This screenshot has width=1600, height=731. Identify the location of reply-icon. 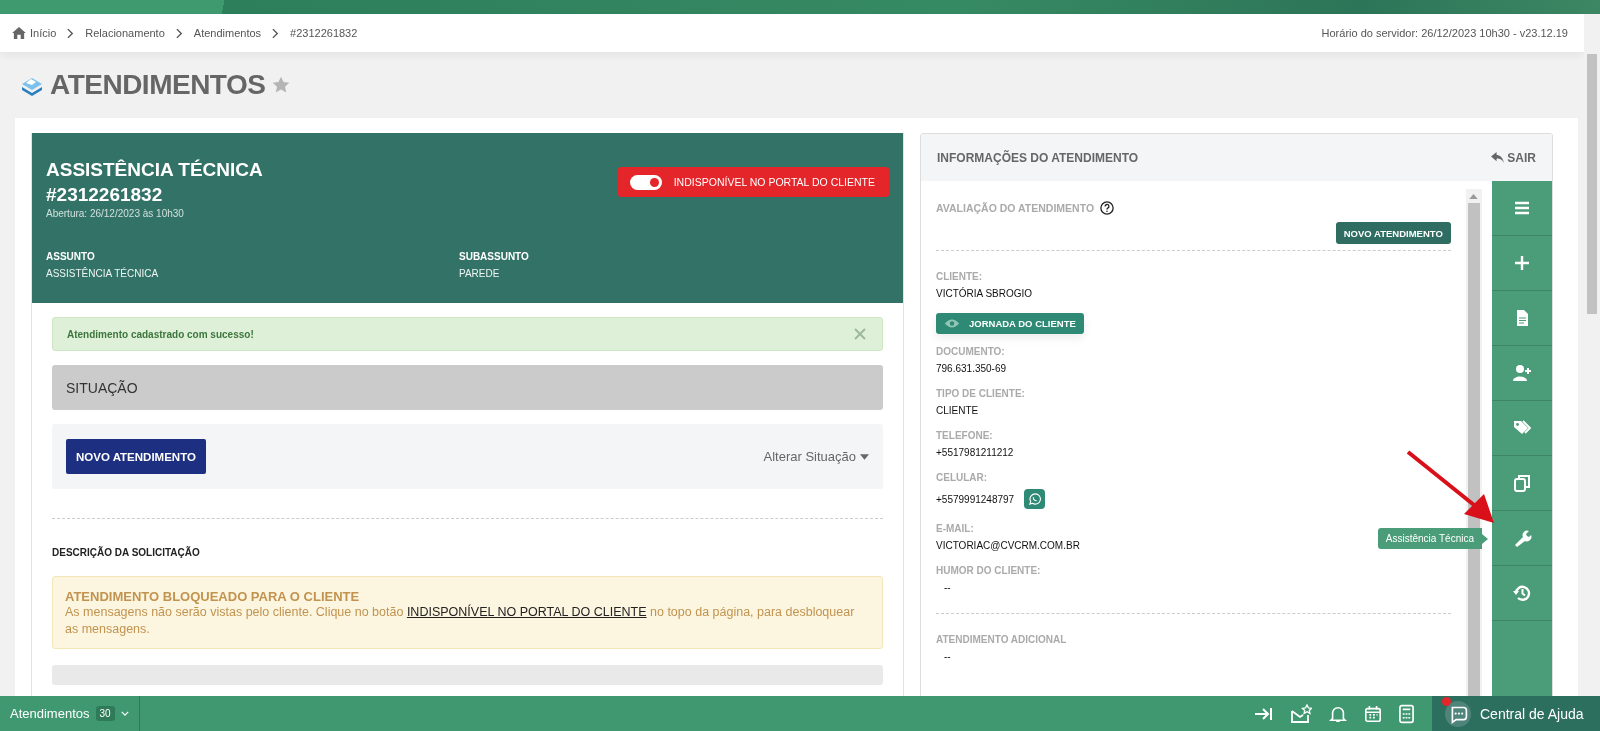
(1498, 157).